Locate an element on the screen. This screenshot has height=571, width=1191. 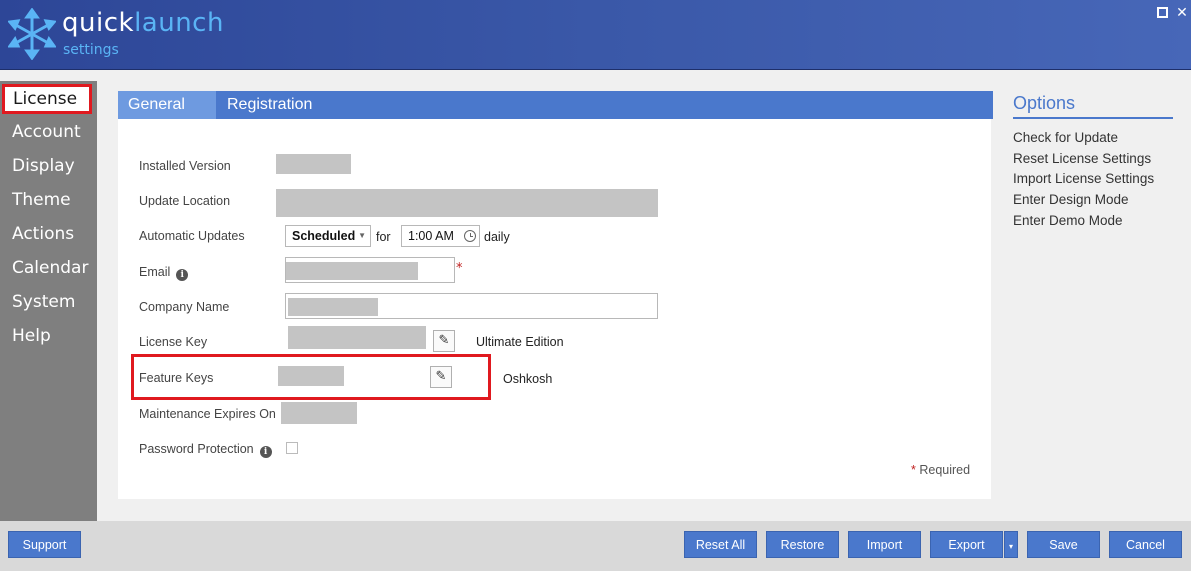
installed-version-label: Installed Version is located at coordinates (185, 166).